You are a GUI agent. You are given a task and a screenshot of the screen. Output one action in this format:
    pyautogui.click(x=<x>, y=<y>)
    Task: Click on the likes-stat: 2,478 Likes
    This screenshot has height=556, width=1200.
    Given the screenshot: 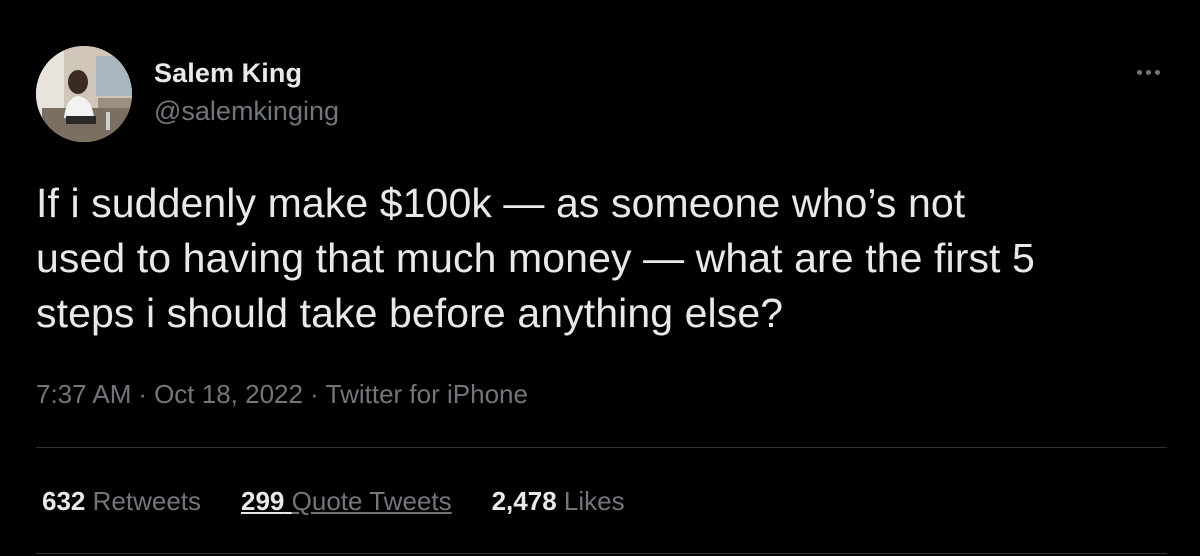 What is the action you would take?
    pyautogui.click(x=558, y=501)
    